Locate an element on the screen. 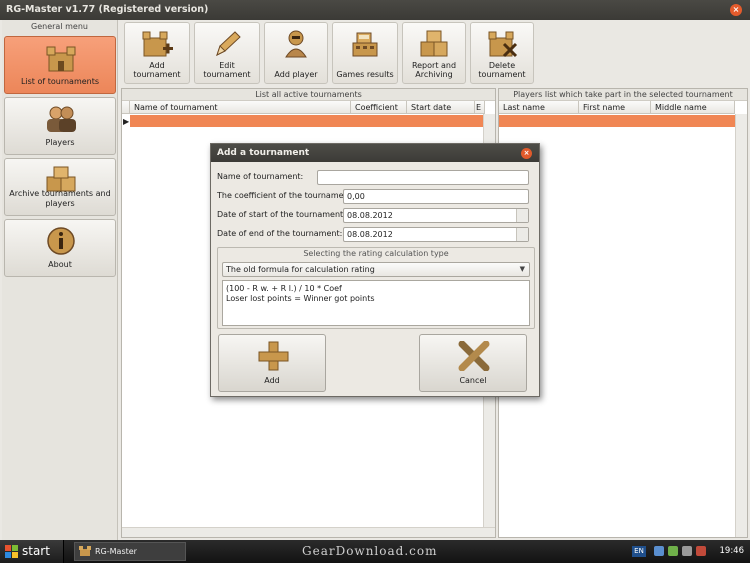 This screenshot has height=563, width=750. tournaments-panel-title: List all active tournaments is located at coordinates (308, 95).